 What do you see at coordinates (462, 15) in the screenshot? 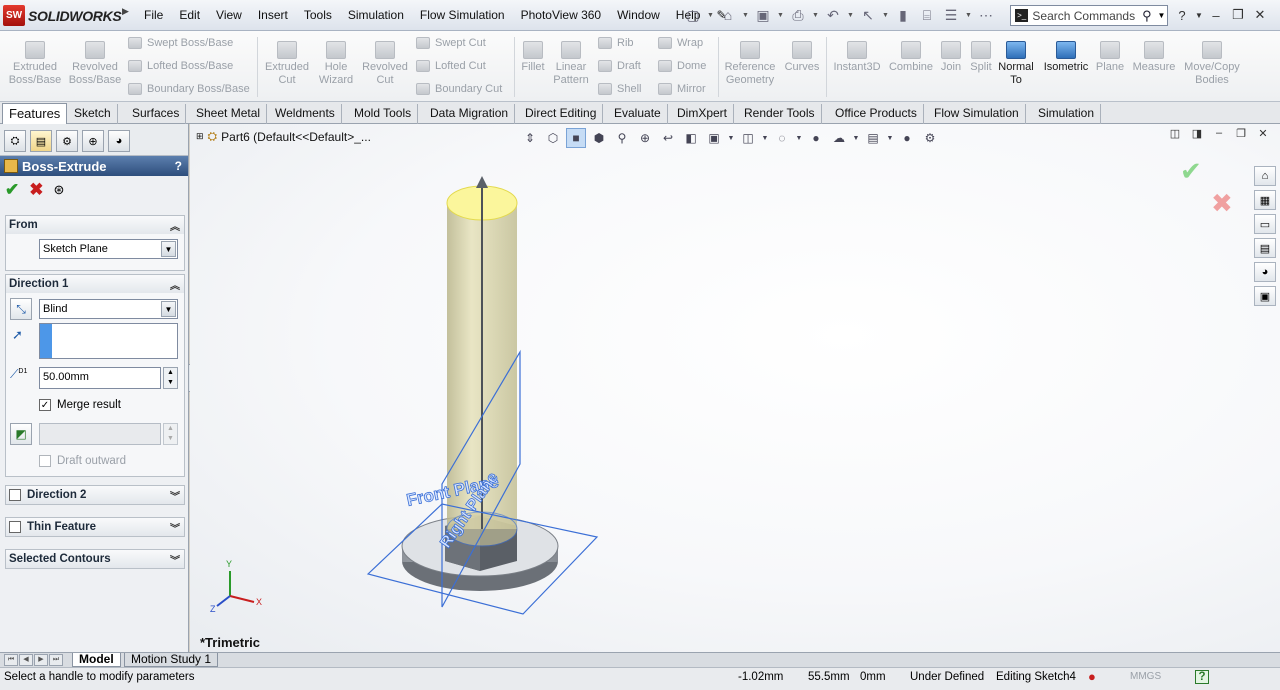
I see `menu-flow-simulation: Flow Simulation` at bounding box center [462, 15].